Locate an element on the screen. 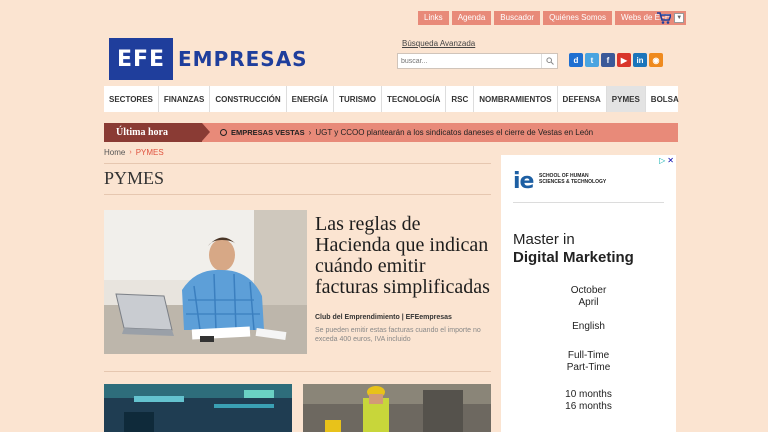  social-icons: d t f ▶ in ◉ is located at coordinates (616, 60).